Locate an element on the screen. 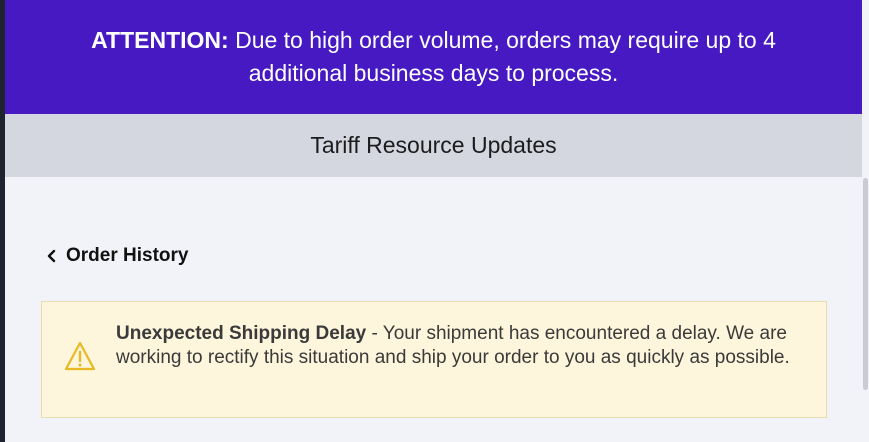 This screenshot has height=442, width=869. scrollbar-thumb is located at coordinates (865, 284).